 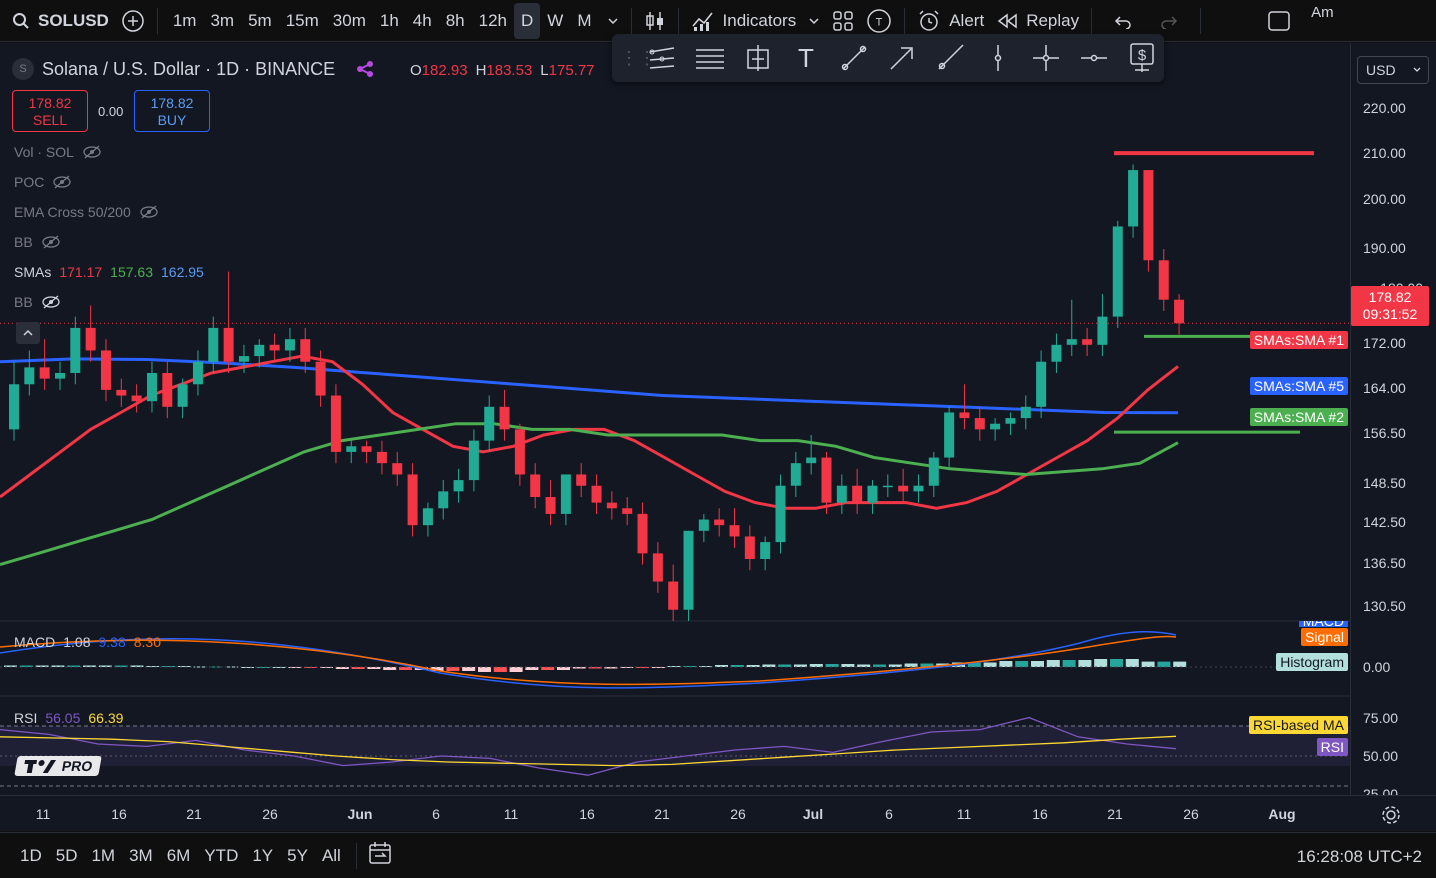 I want to click on interval-1m: 1m, so click(x=185, y=21).